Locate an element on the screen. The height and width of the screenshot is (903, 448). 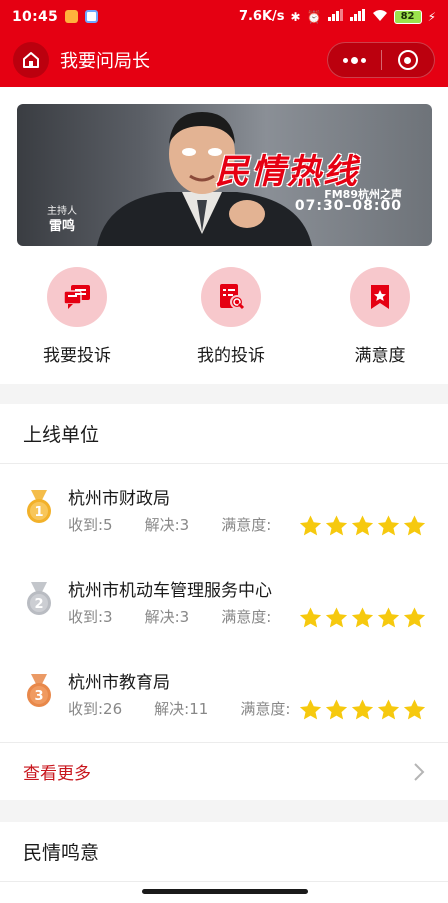
unit-stats: 收到:26 解决:11 满意度: is located at coordinates (195, 708).